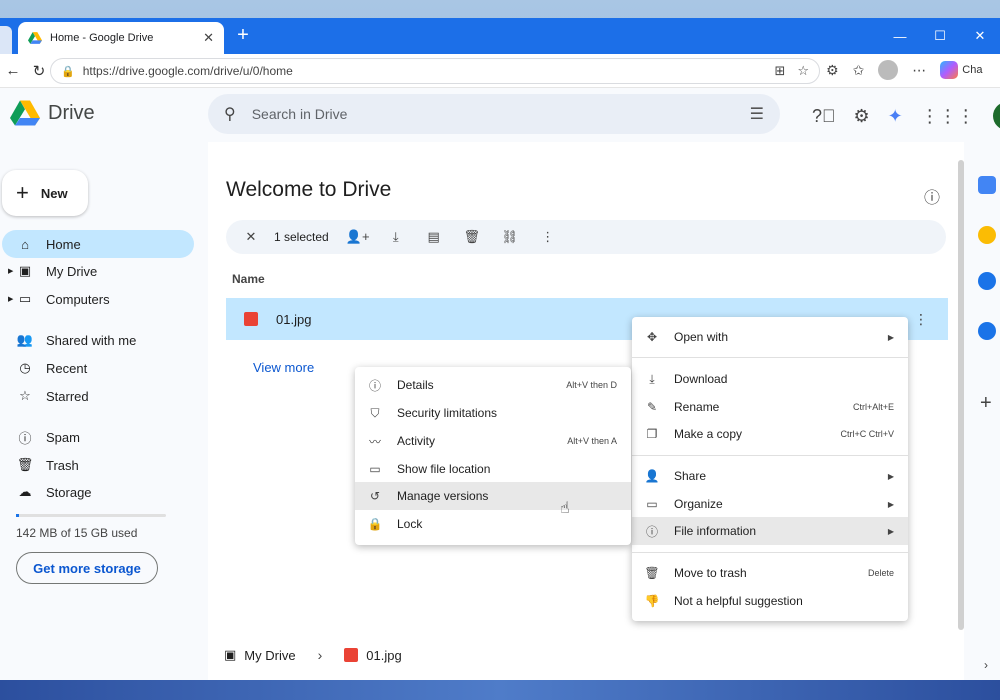 Image resolution: width=1000 pixels, height=700 pixels. Describe the element at coordinates (434, 237) in the screenshot. I see `move-icon: ▤` at that location.